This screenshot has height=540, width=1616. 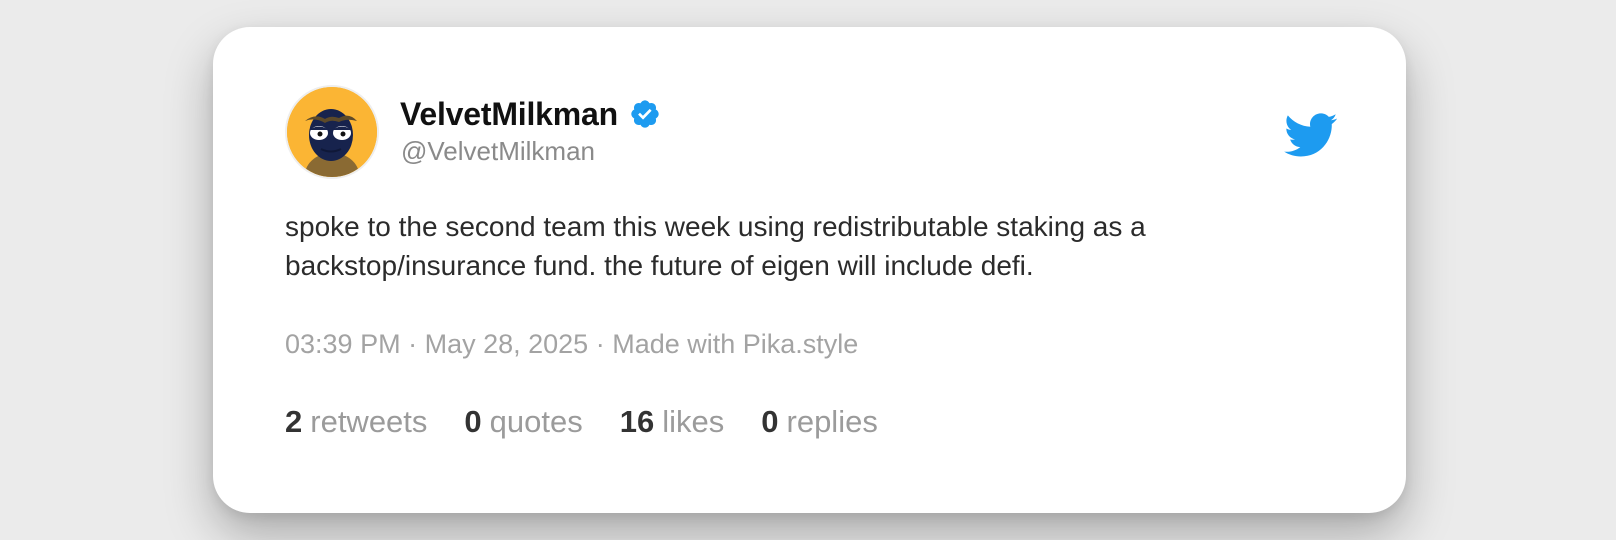 I want to click on stat-retweets: 2 retweets, so click(x=356, y=422).